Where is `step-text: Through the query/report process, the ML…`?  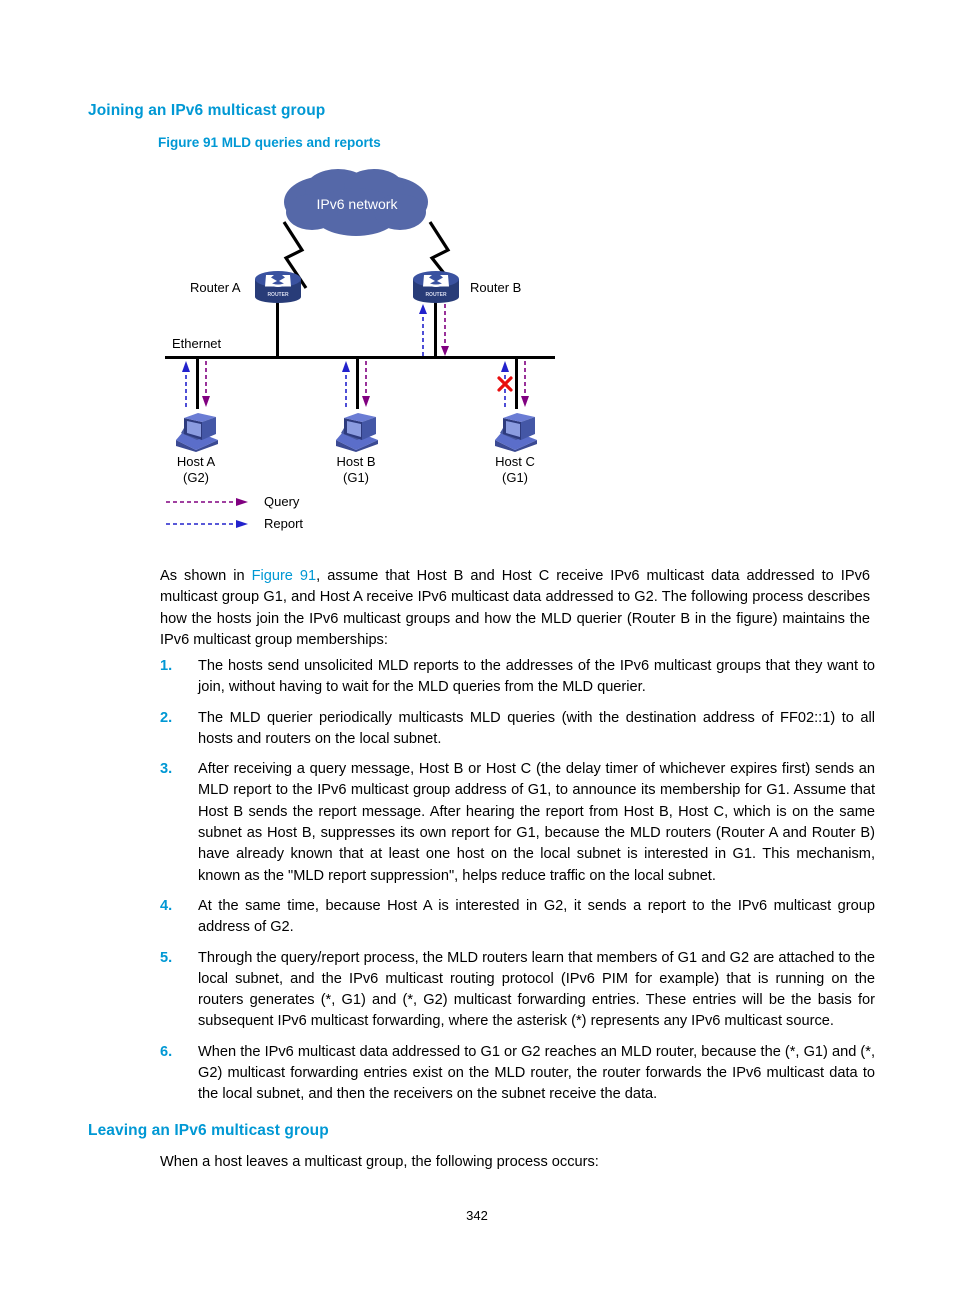 step-text: Through the query/report process, the ML… is located at coordinates (536, 989).